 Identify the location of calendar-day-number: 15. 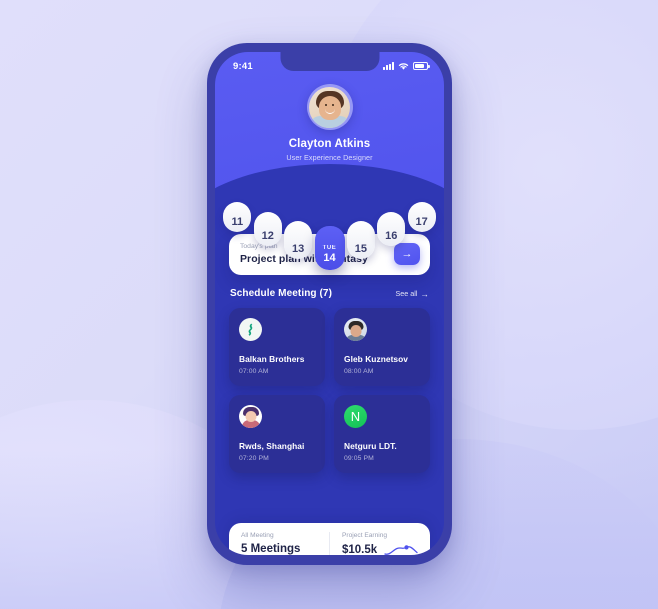
(360, 249).